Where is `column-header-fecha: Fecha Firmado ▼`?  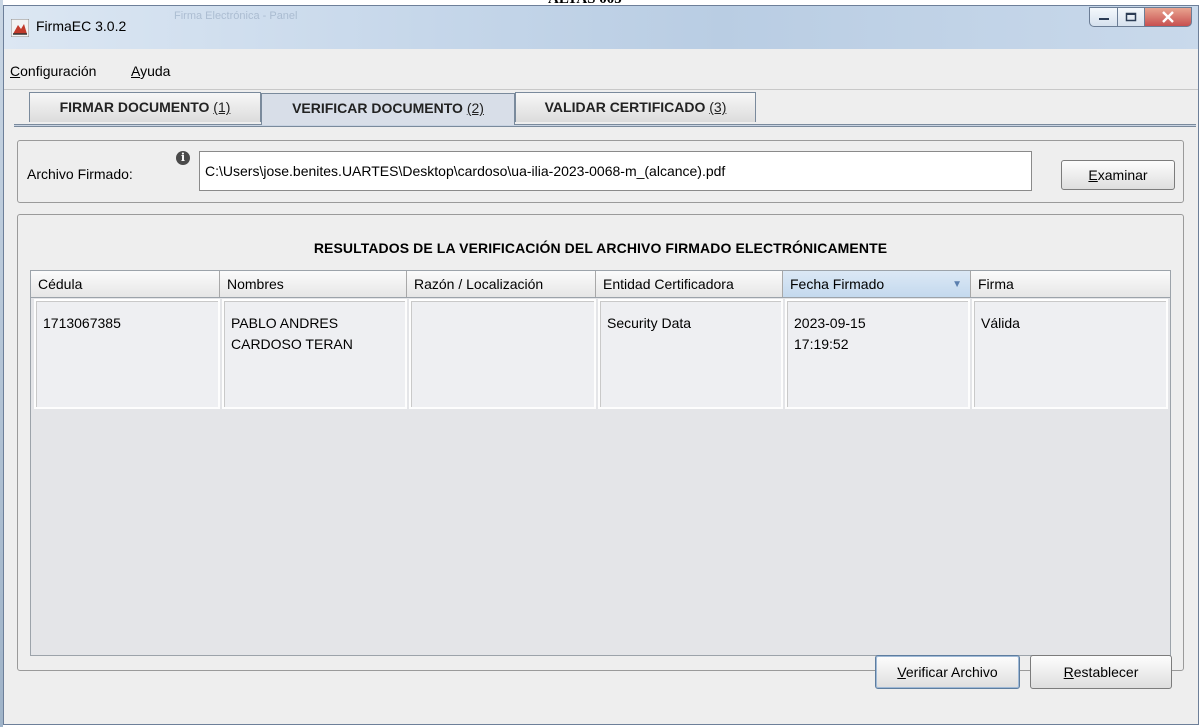
column-header-fecha: Fecha Firmado ▼ is located at coordinates (877, 284).